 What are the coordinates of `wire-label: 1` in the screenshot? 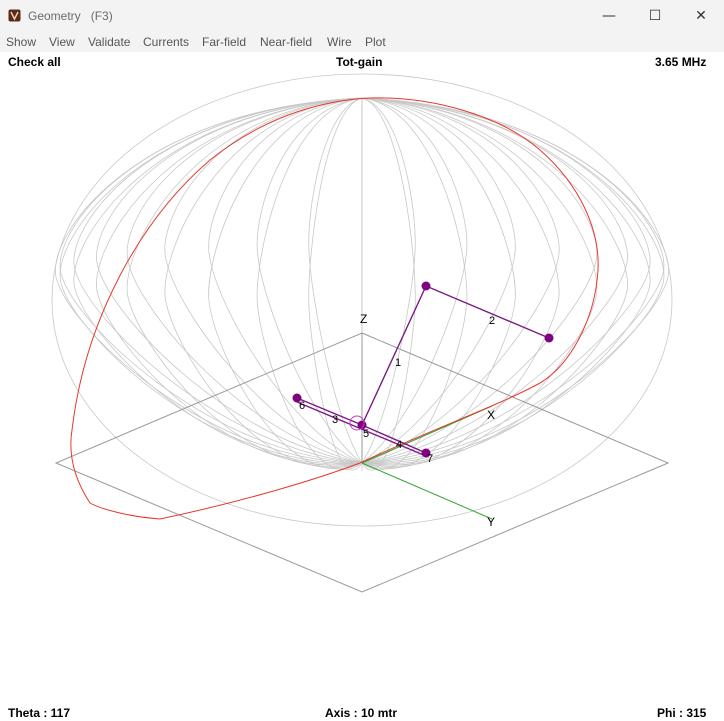 It's located at (398, 363).